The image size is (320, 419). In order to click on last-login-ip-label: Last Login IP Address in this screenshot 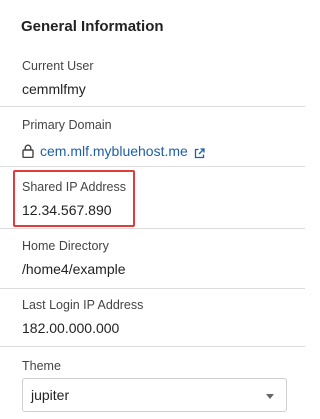, I will do `click(83, 305)`.